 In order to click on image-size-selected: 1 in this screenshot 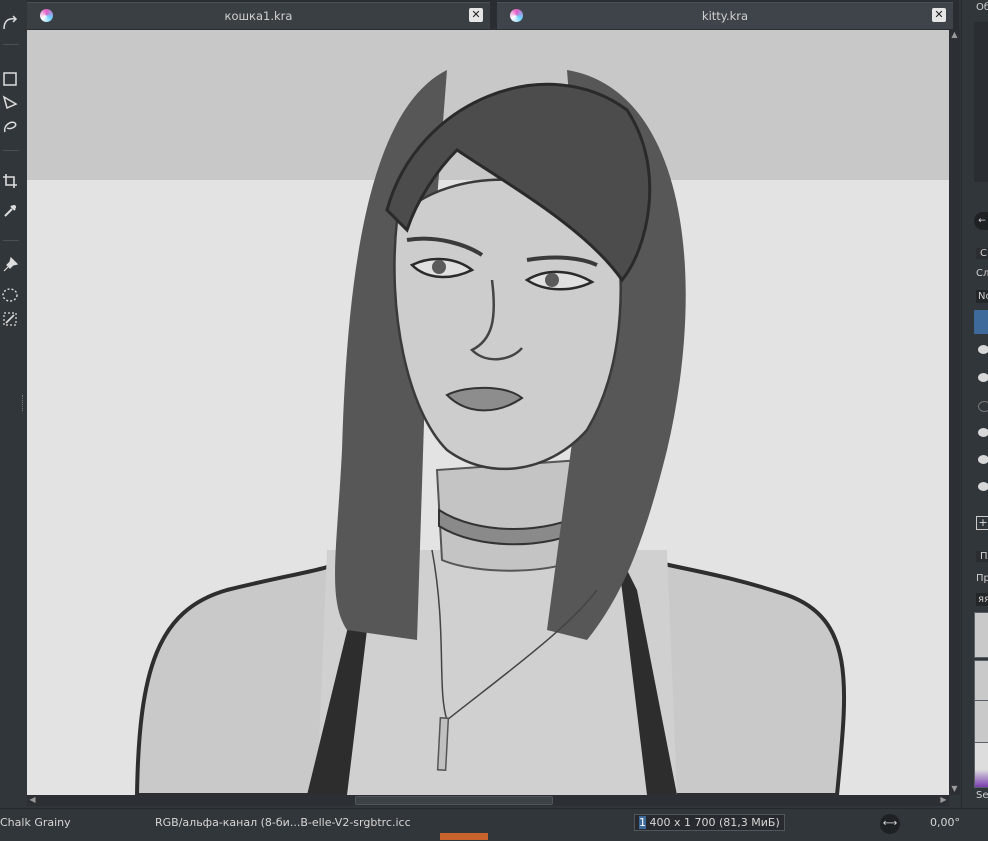, I will do `click(642, 822)`.